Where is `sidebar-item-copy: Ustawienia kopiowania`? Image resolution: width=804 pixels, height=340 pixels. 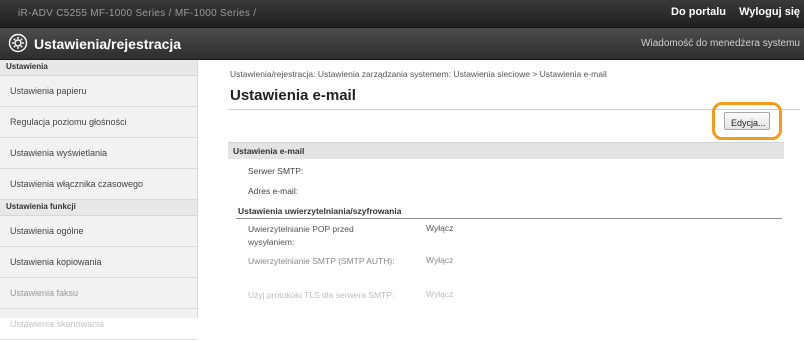 sidebar-item-copy: Ustawienia kopiowania is located at coordinates (98, 262).